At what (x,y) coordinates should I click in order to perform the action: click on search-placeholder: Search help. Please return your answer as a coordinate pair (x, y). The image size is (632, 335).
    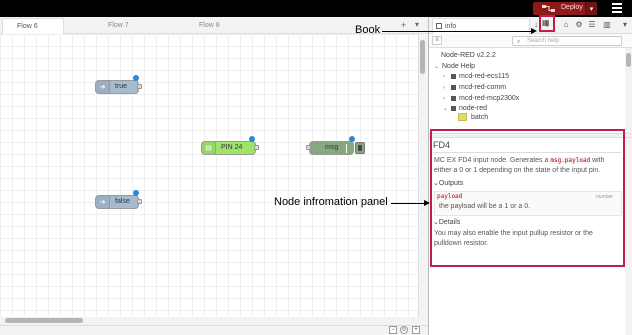
    Looking at the image, I should click on (543, 41).